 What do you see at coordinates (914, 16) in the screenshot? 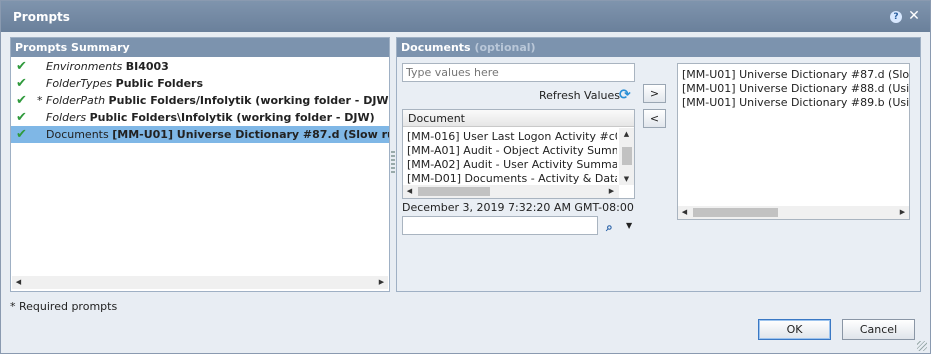
I see `close-icon: ✕` at bounding box center [914, 16].